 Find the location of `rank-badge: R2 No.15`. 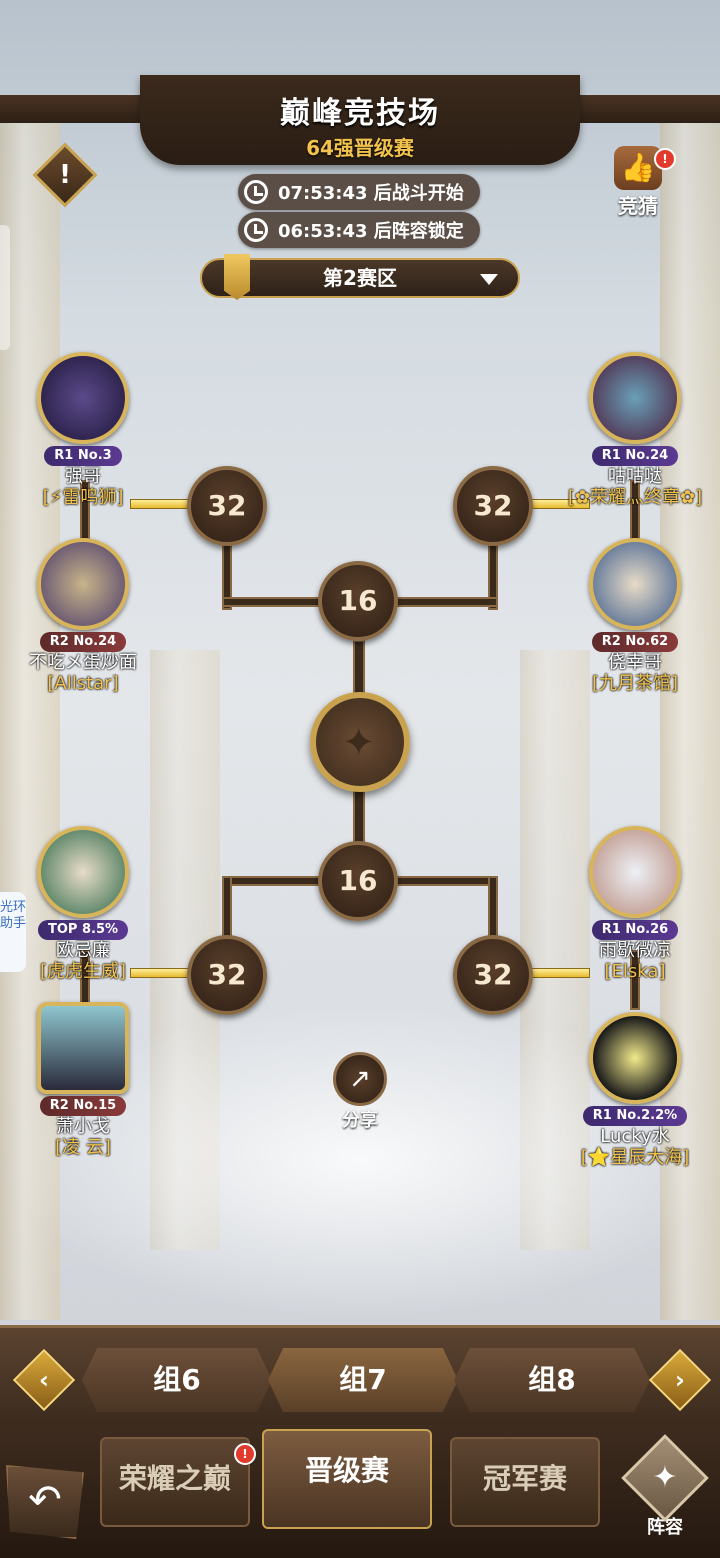

rank-badge: R2 No.15 is located at coordinates (83, 1106).